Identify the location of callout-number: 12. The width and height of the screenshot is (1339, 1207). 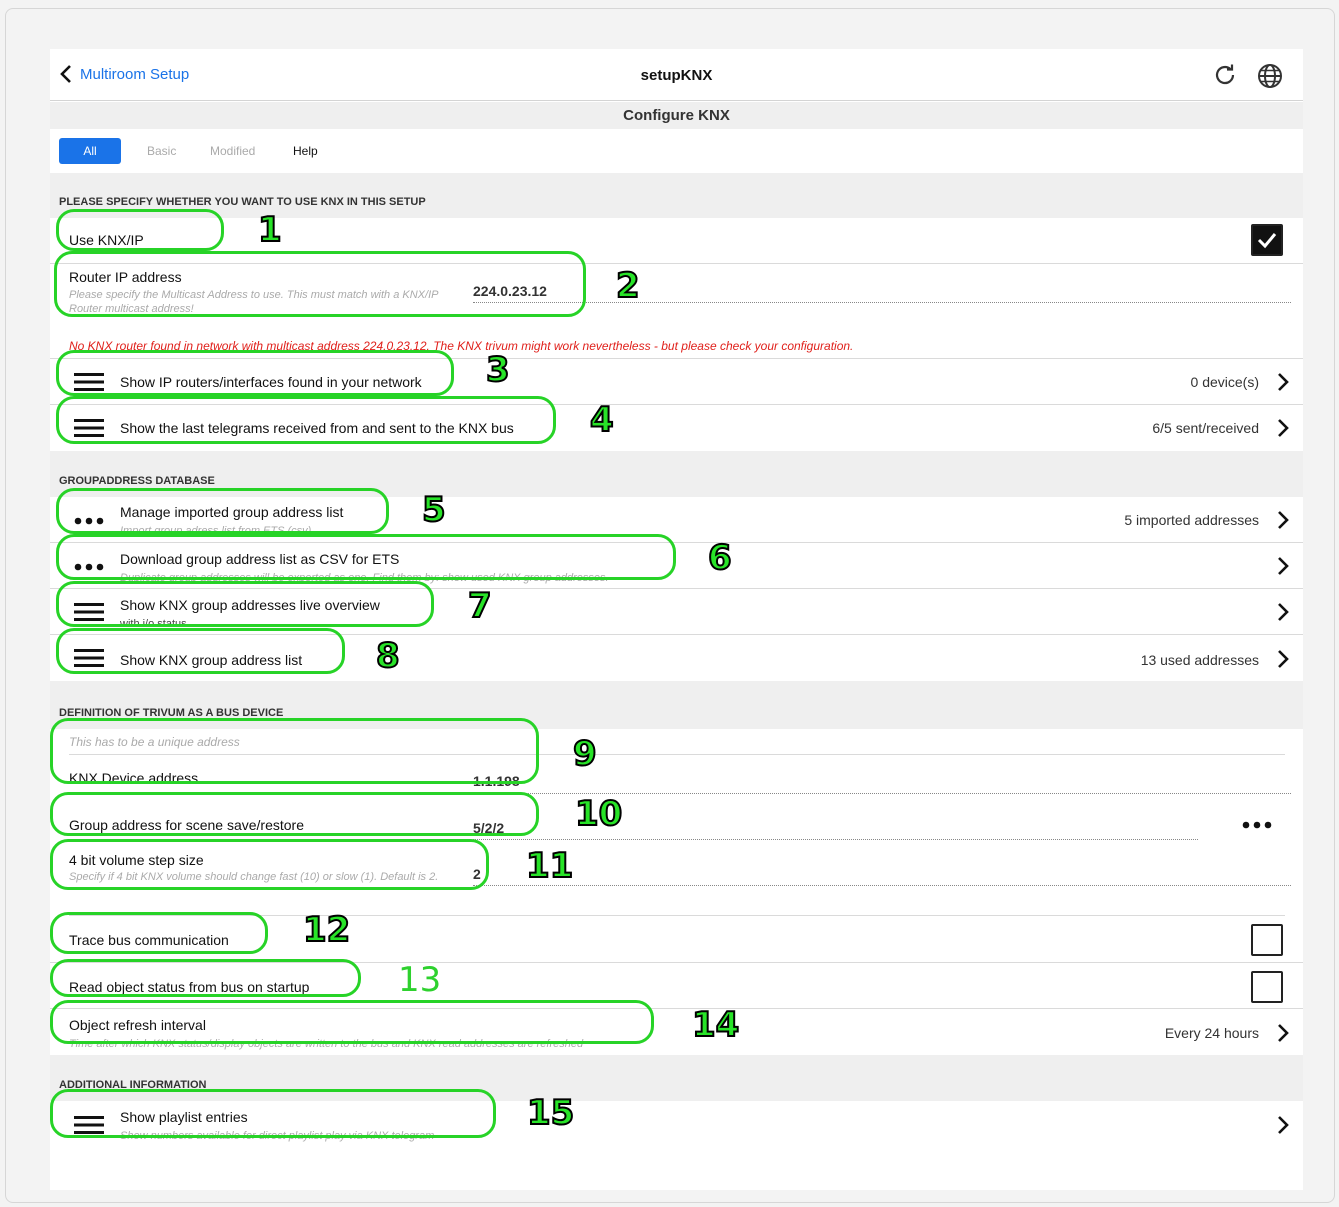
(326, 930).